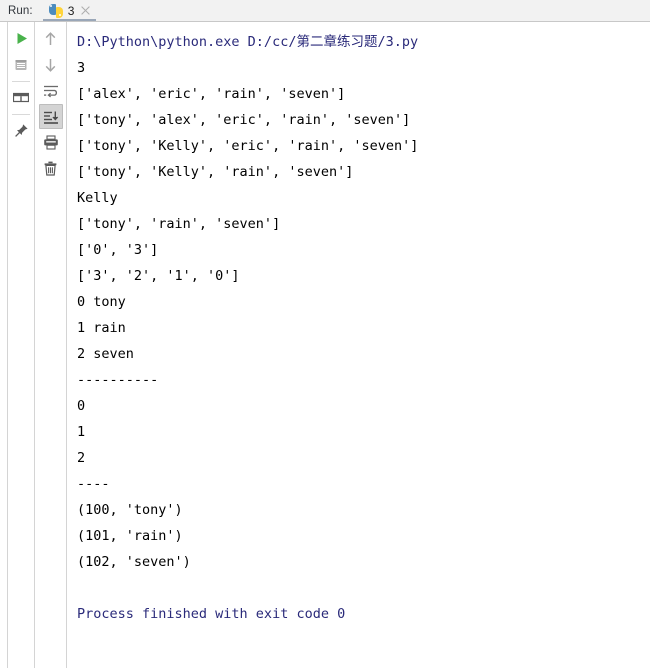 The height and width of the screenshot is (668, 650). What do you see at coordinates (85, 10) in the screenshot?
I see `close-icon` at bounding box center [85, 10].